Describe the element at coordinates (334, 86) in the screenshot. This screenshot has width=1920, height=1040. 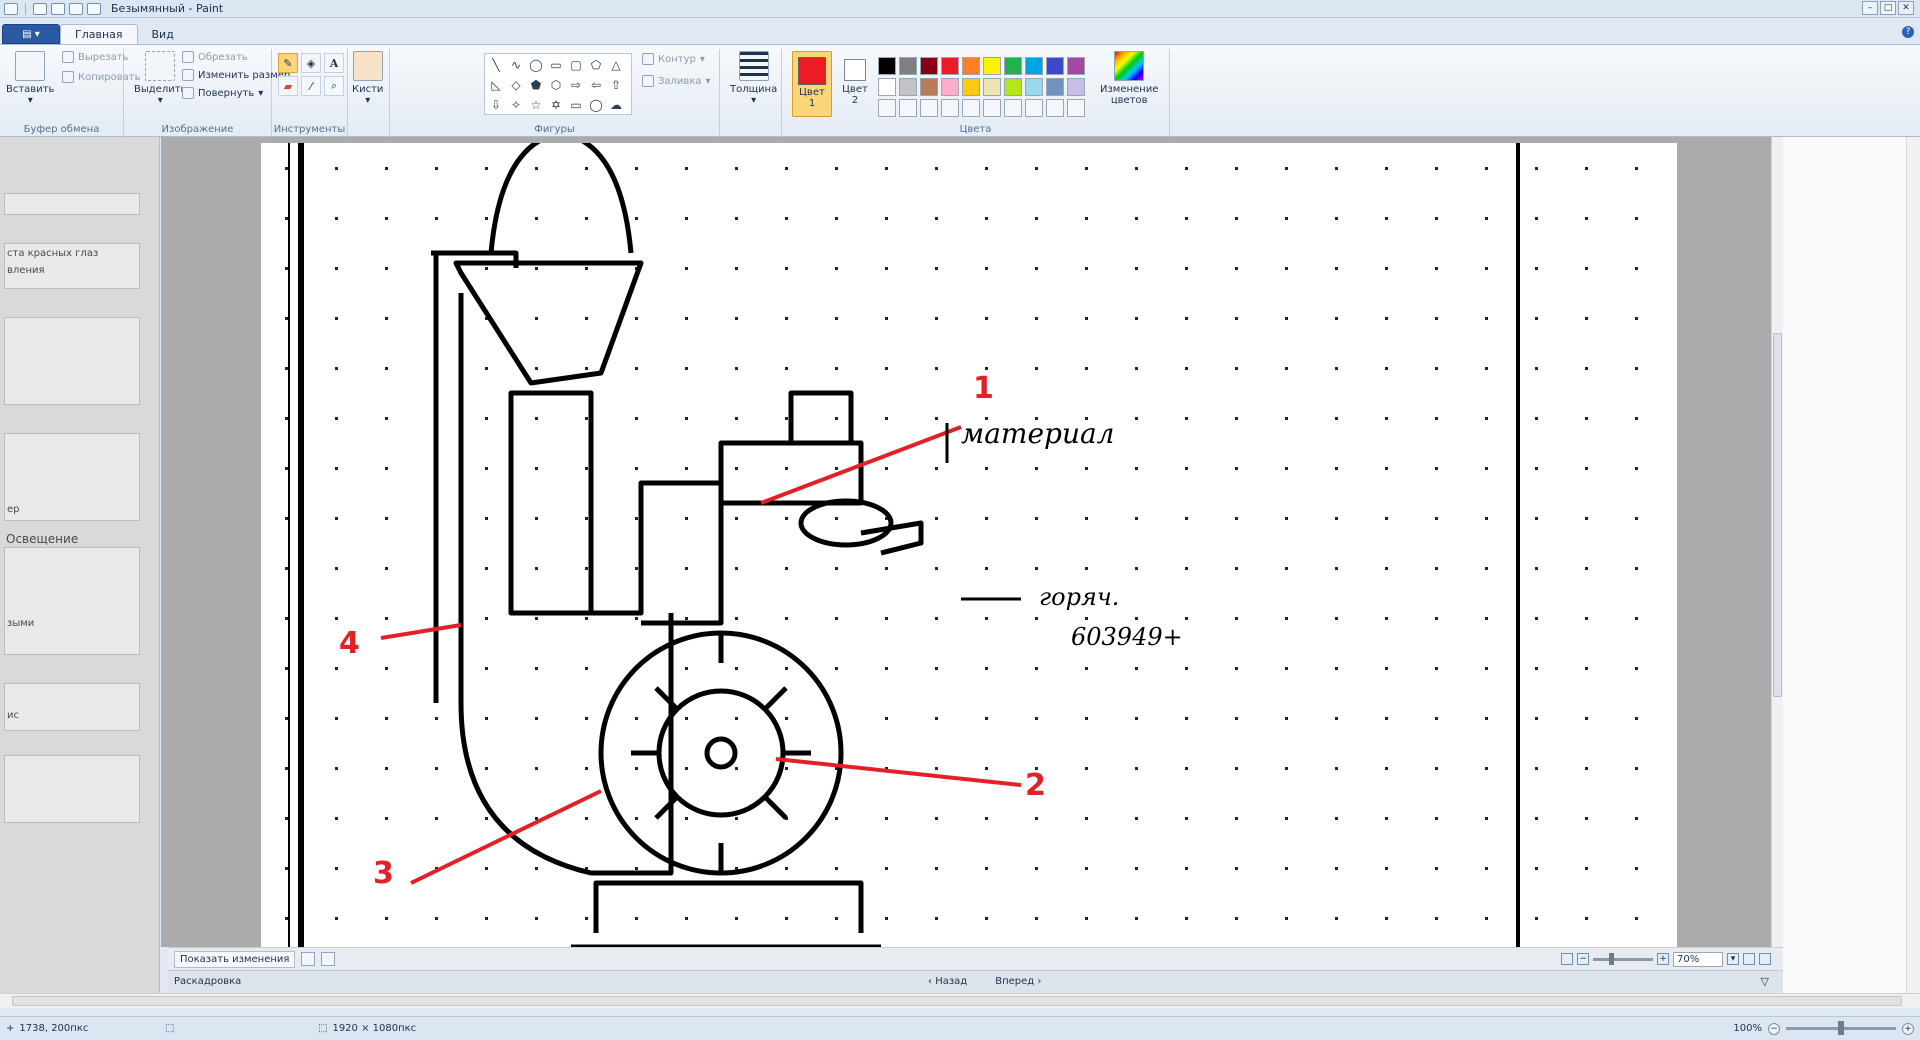
I see `magnifier-icon: ⌕` at that location.